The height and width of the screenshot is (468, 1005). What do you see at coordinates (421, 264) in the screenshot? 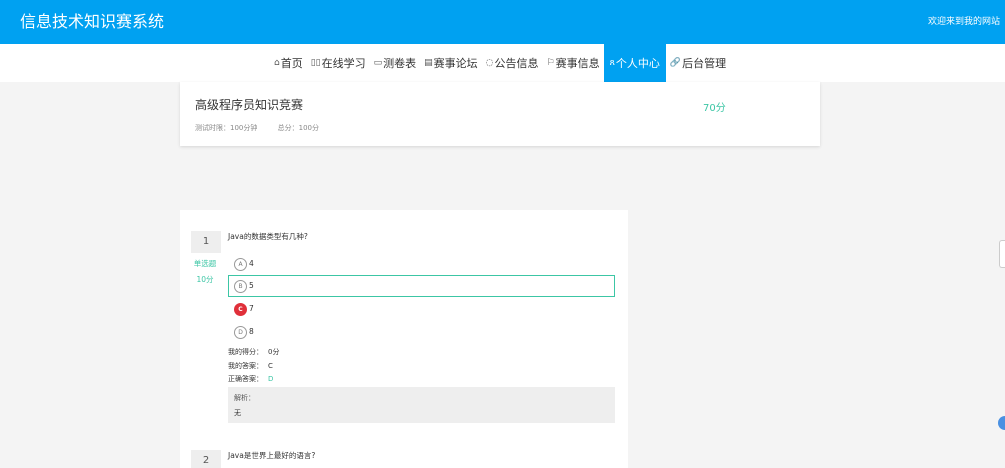
I see `option-a: A 4` at bounding box center [421, 264].